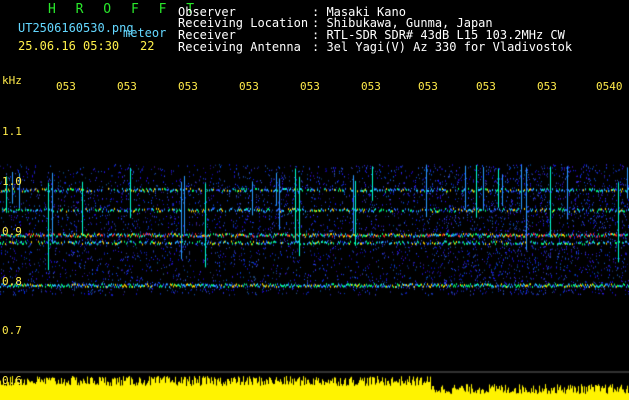 This screenshot has height=400, width=629. What do you see at coordinates (147, 46) in the screenshot?
I see `meteor-count: 22` at bounding box center [147, 46].